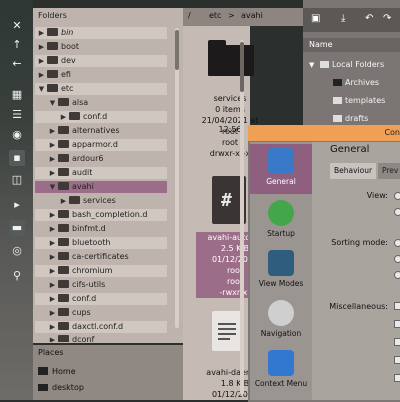 The width and height of the screenshot is (400, 402). I want to click on search-icon: ⚲, so click(17, 276).